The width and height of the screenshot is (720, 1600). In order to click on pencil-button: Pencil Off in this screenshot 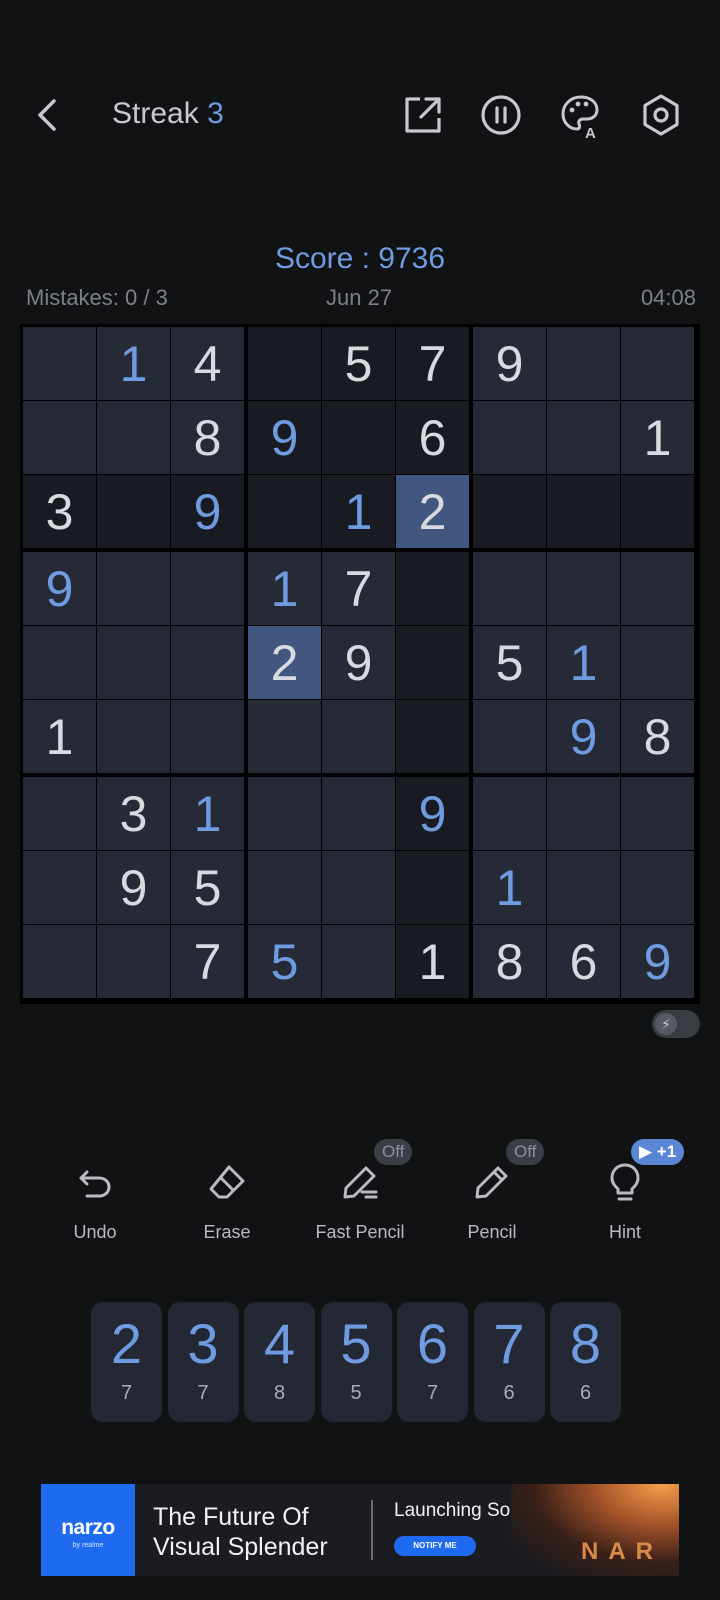, I will do `click(492, 1194)`.